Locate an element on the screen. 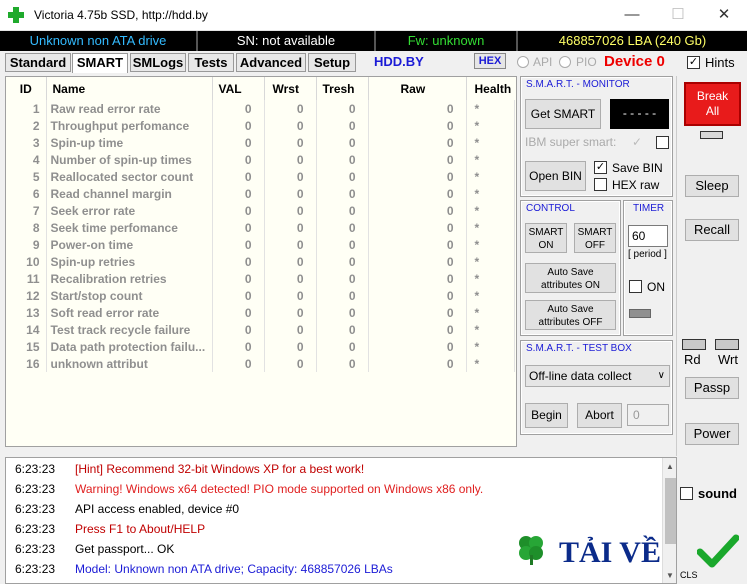  table-row: 7 Seek error rate 0 0 0 0 * is located at coordinates (260, 210).